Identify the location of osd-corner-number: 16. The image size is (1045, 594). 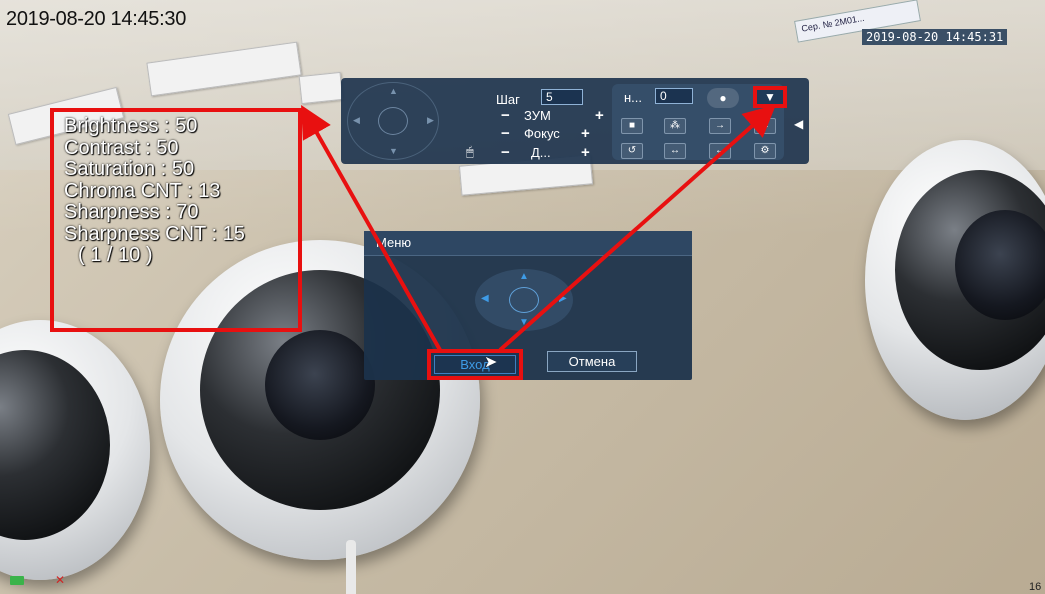
(1035, 587).